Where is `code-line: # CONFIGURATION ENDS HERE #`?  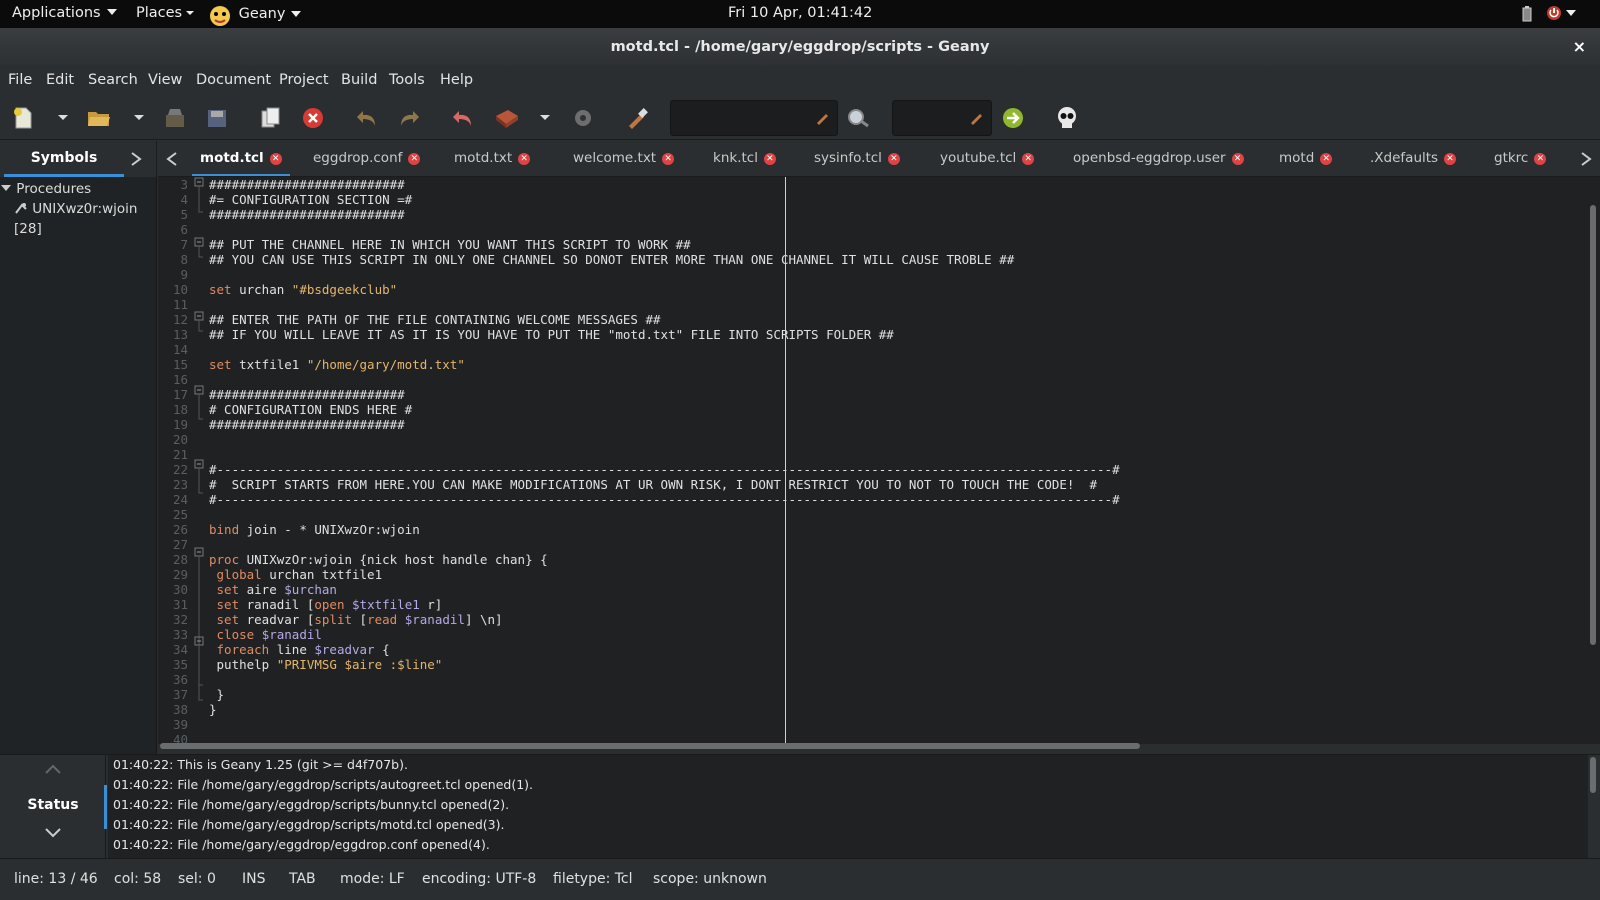 code-line: # CONFIGURATION ENDS HERE # is located at coordinates (664, 409).